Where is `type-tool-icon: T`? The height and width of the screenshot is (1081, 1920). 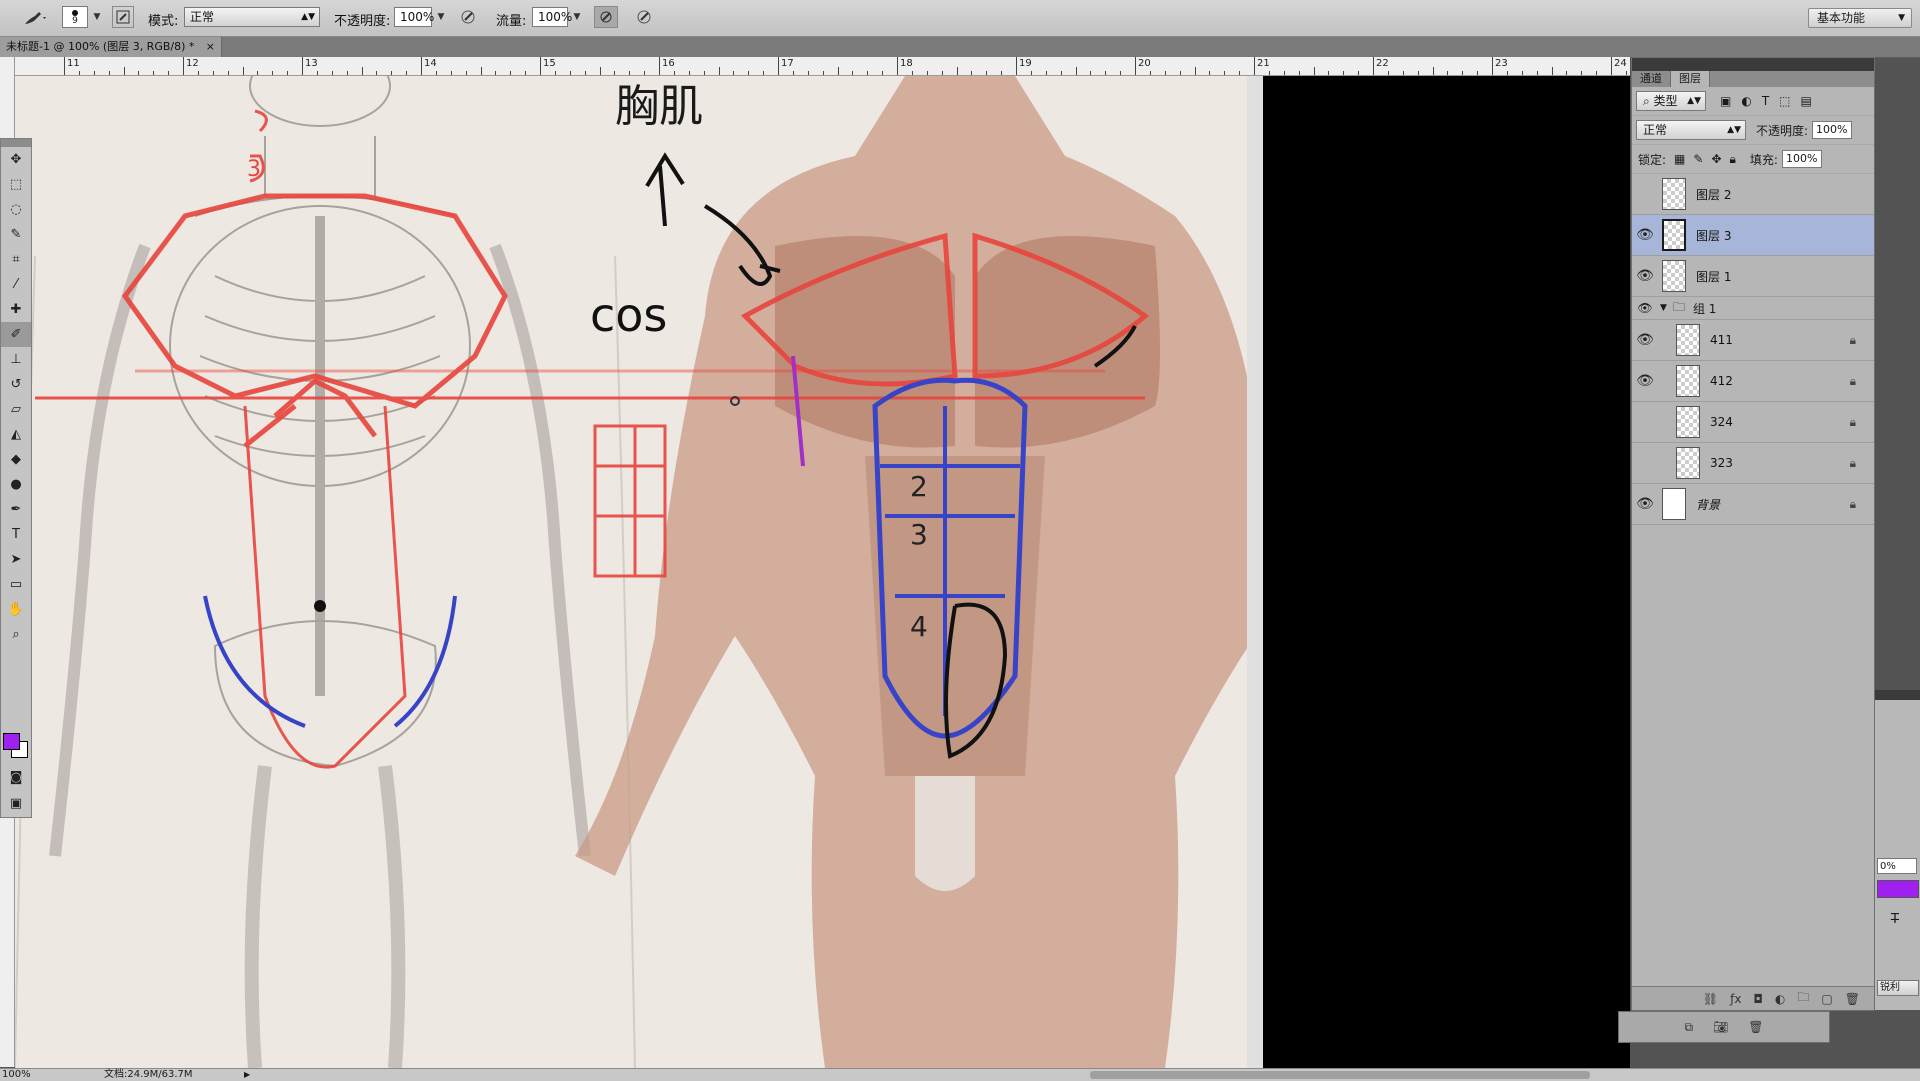
type-tool-icon: T is located at coordinates (16, 534).